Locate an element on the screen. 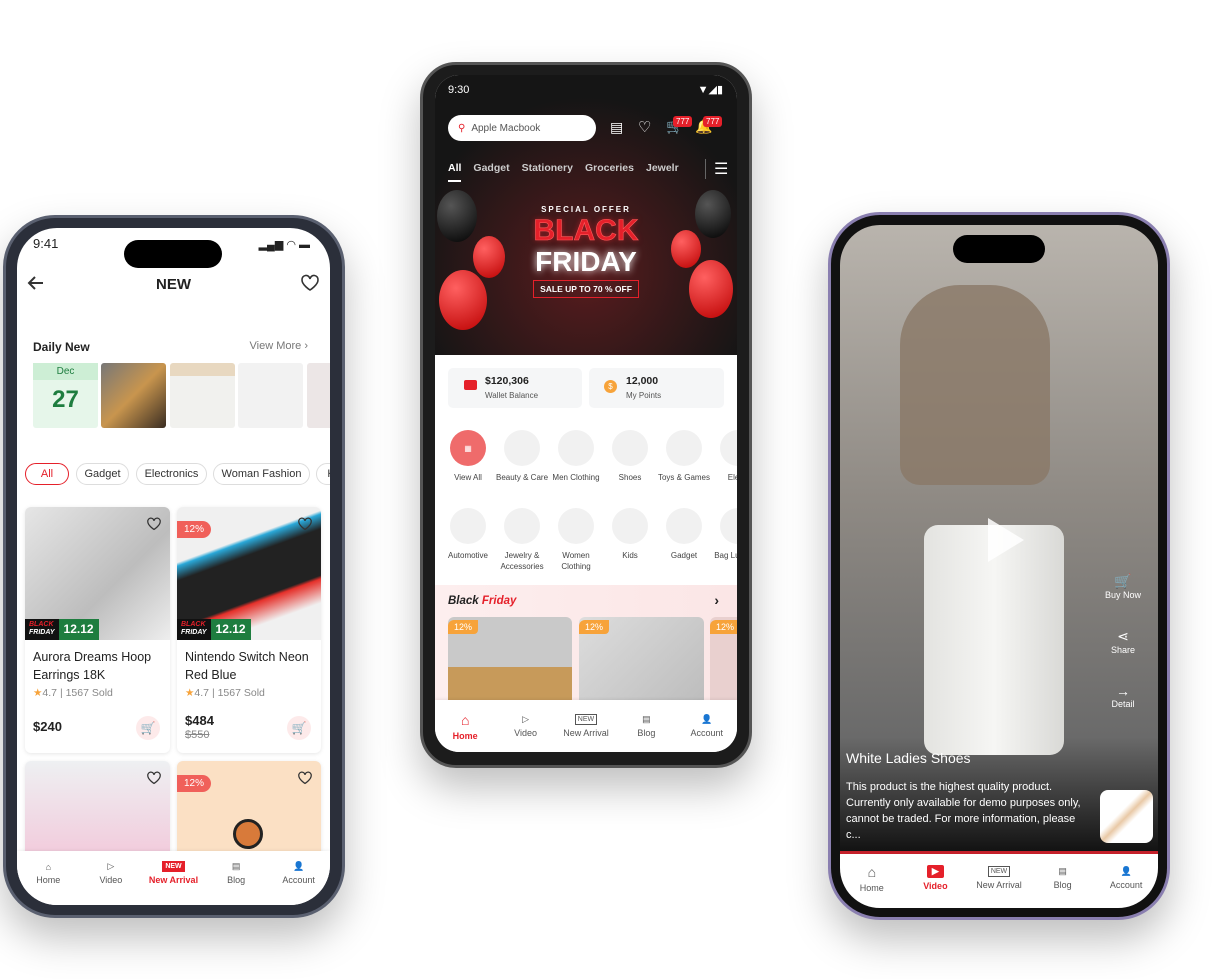 The height and width of the screenshot is (979, 1227). menu-icon: ☰ is located at coordinates (716, 169).